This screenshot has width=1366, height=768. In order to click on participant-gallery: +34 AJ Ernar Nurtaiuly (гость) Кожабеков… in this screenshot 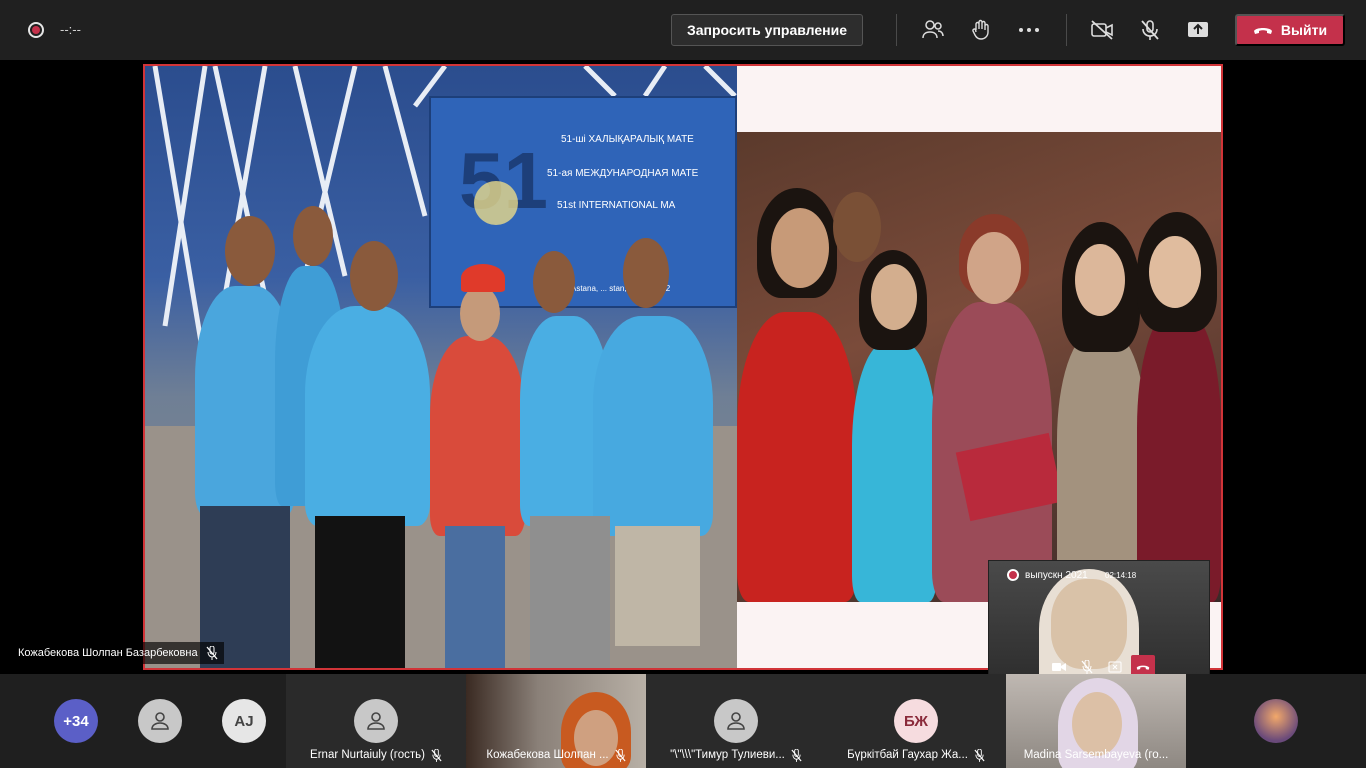, I will do `click(683, 721)`.